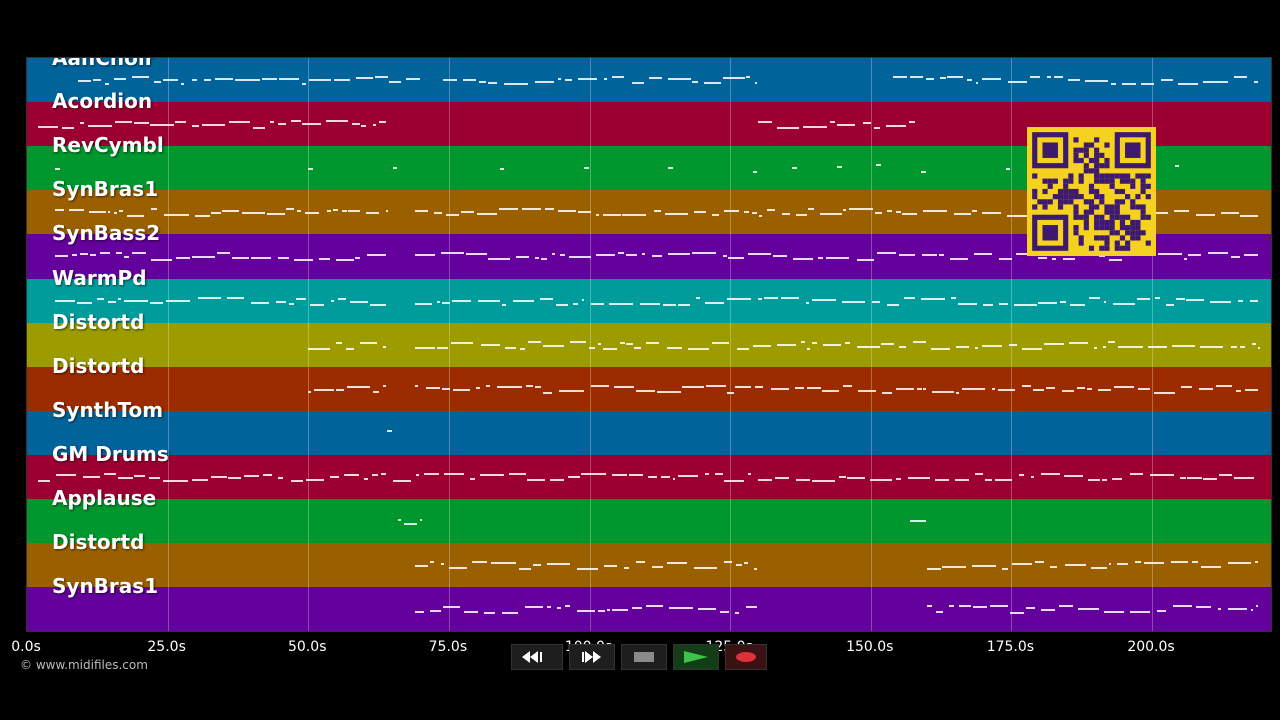 The width and height of the screenshot is (1280, 720). Describe the element at coordinates (537, 657) in the screenshot. I see `rewind-button` at that location.